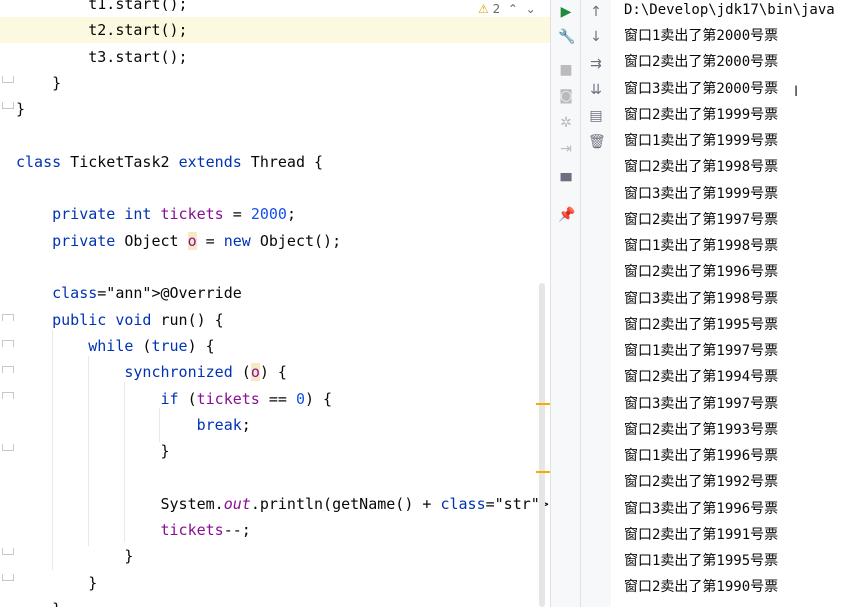 Image resolution: width=846 pixels, height=607 pixels. What do you see at coordinates (565, 303) in the screenshot?
I see `run-toolbar: ▶ 🔧 ■ ◙ ✲ ⇥ ▀ 📌` at bounding box center [565, 303].